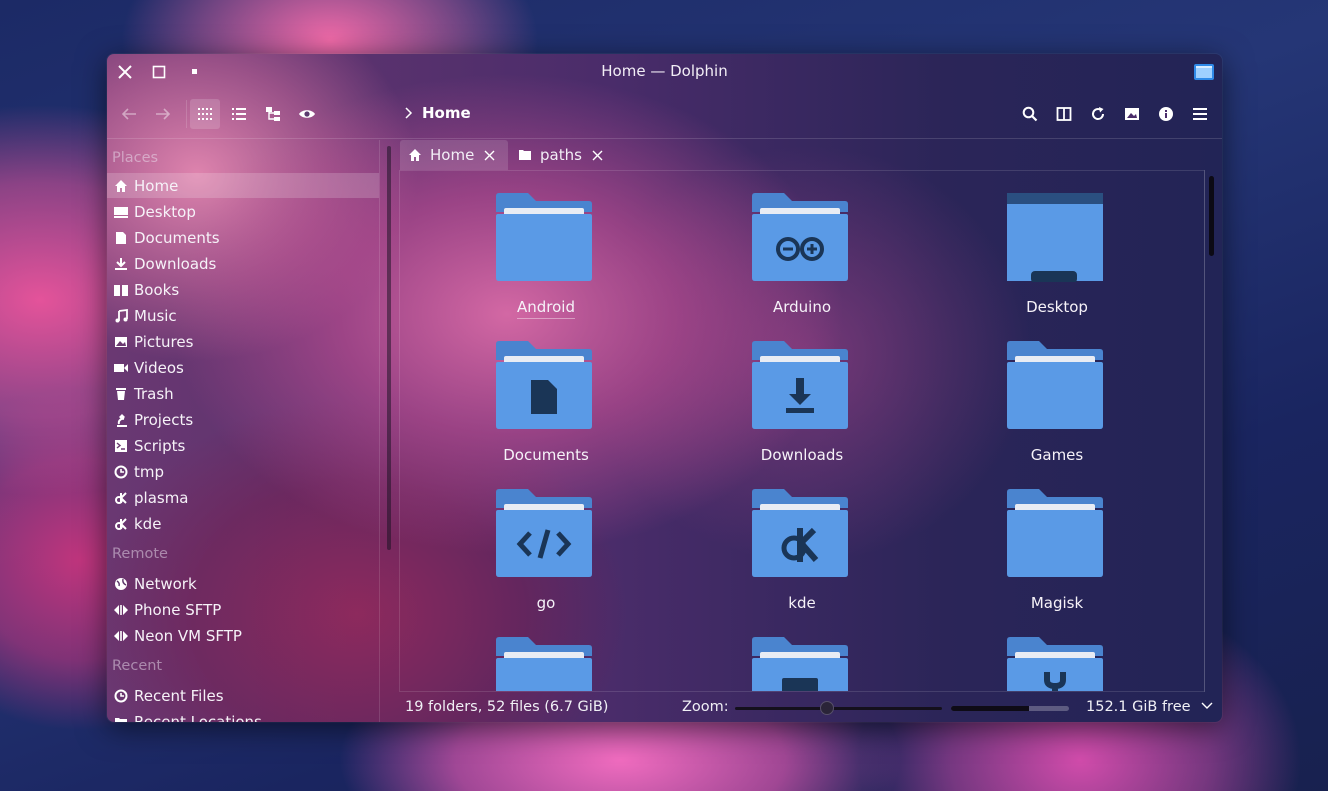  What do you see at coordinates (243, 393) in the screenshot?
I see `sidebar-item-trash: Trash` at bounding box center [243, 393].